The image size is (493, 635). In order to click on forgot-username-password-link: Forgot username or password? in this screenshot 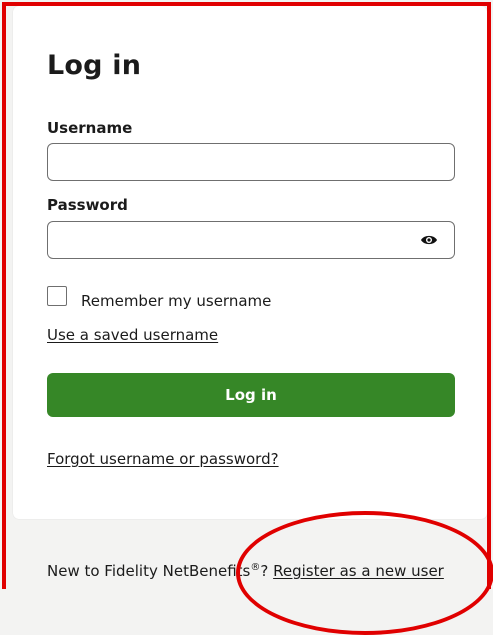, I will do `click(163, 459)`.